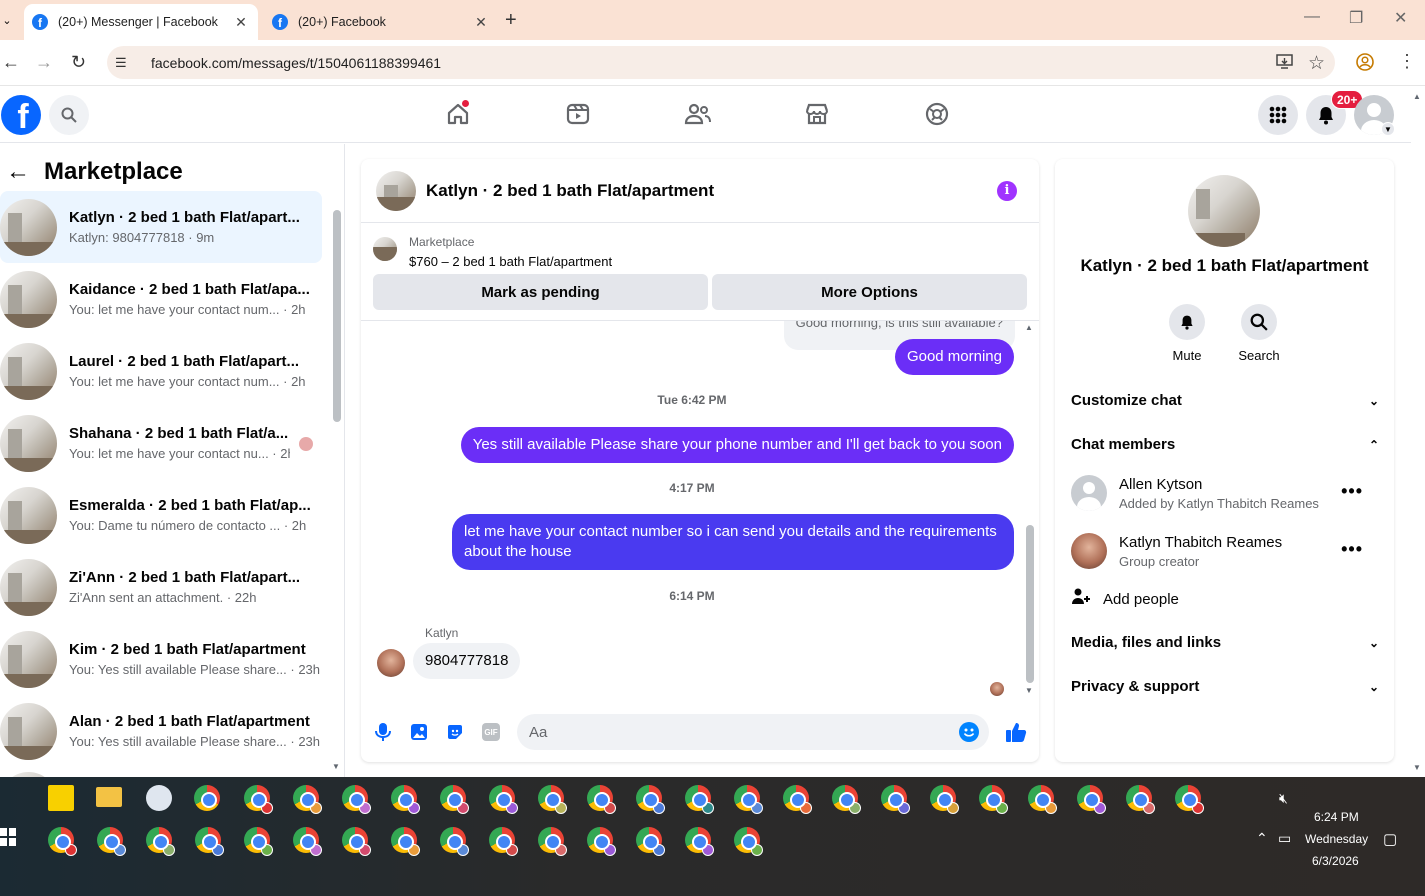  Describe the element at coordinates (44, 62) in the screenshot. I see `forward-icon: →` at that location.